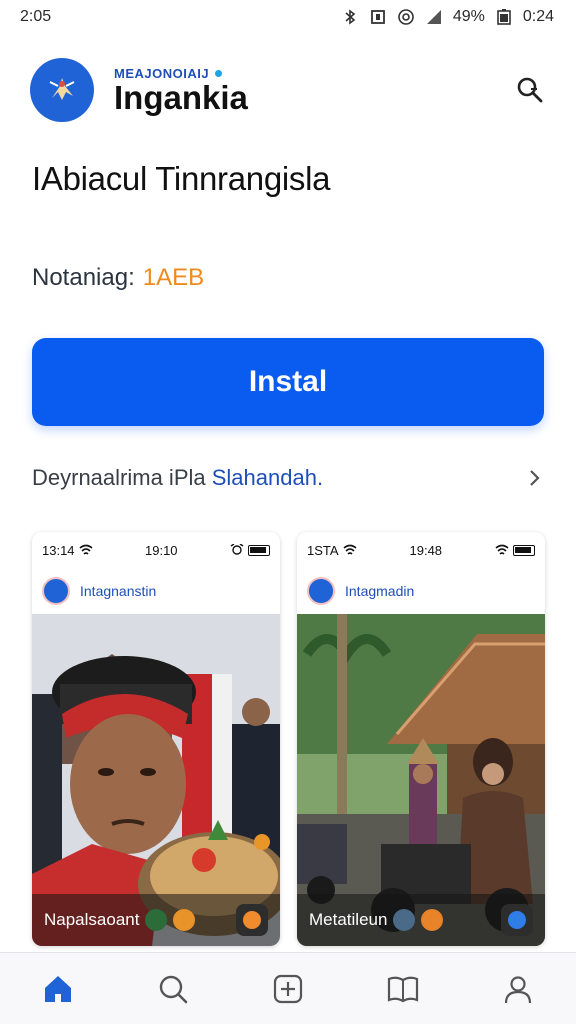 The image size is (576, 1024). What do you see at coordinates (288, 382) in the screenshot?
I see `install-button: Instal` at bounding box center [288, 382].